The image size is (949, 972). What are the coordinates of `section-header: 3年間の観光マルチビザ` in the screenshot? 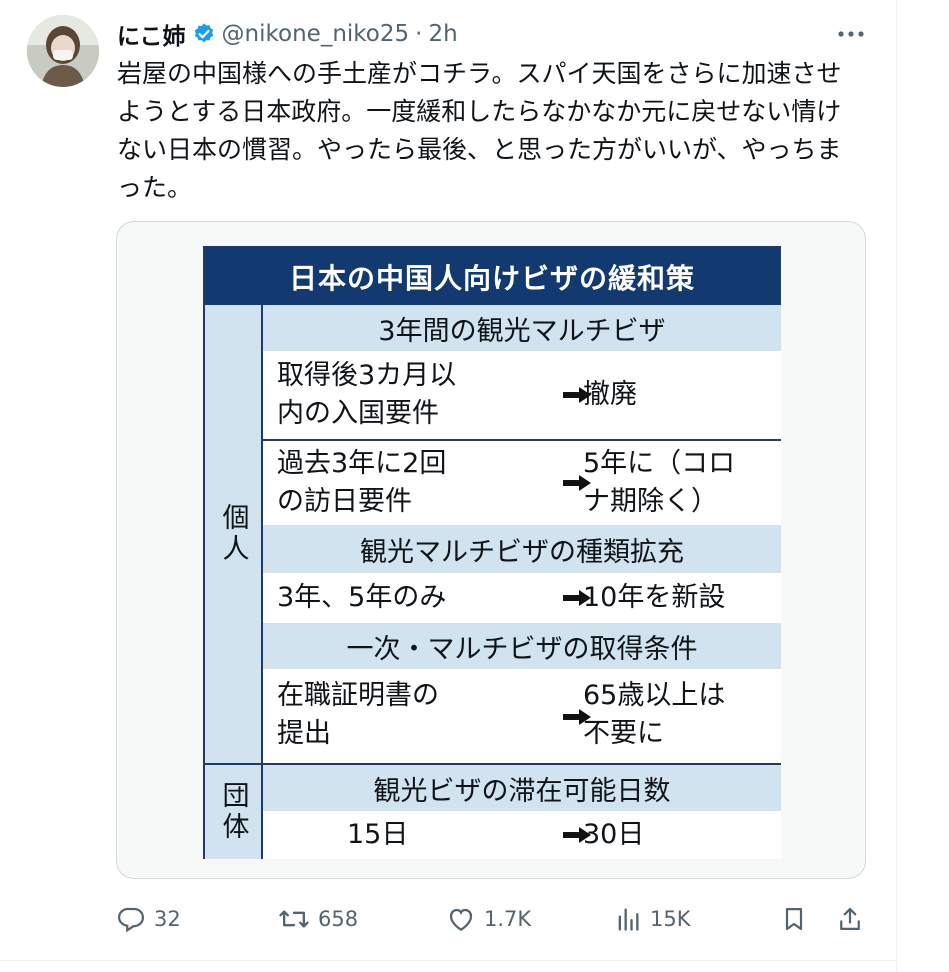 It's located at (522, 328).